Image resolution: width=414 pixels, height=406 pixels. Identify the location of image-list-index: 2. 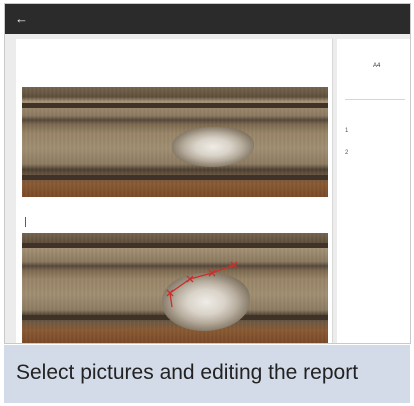
(347, 153).